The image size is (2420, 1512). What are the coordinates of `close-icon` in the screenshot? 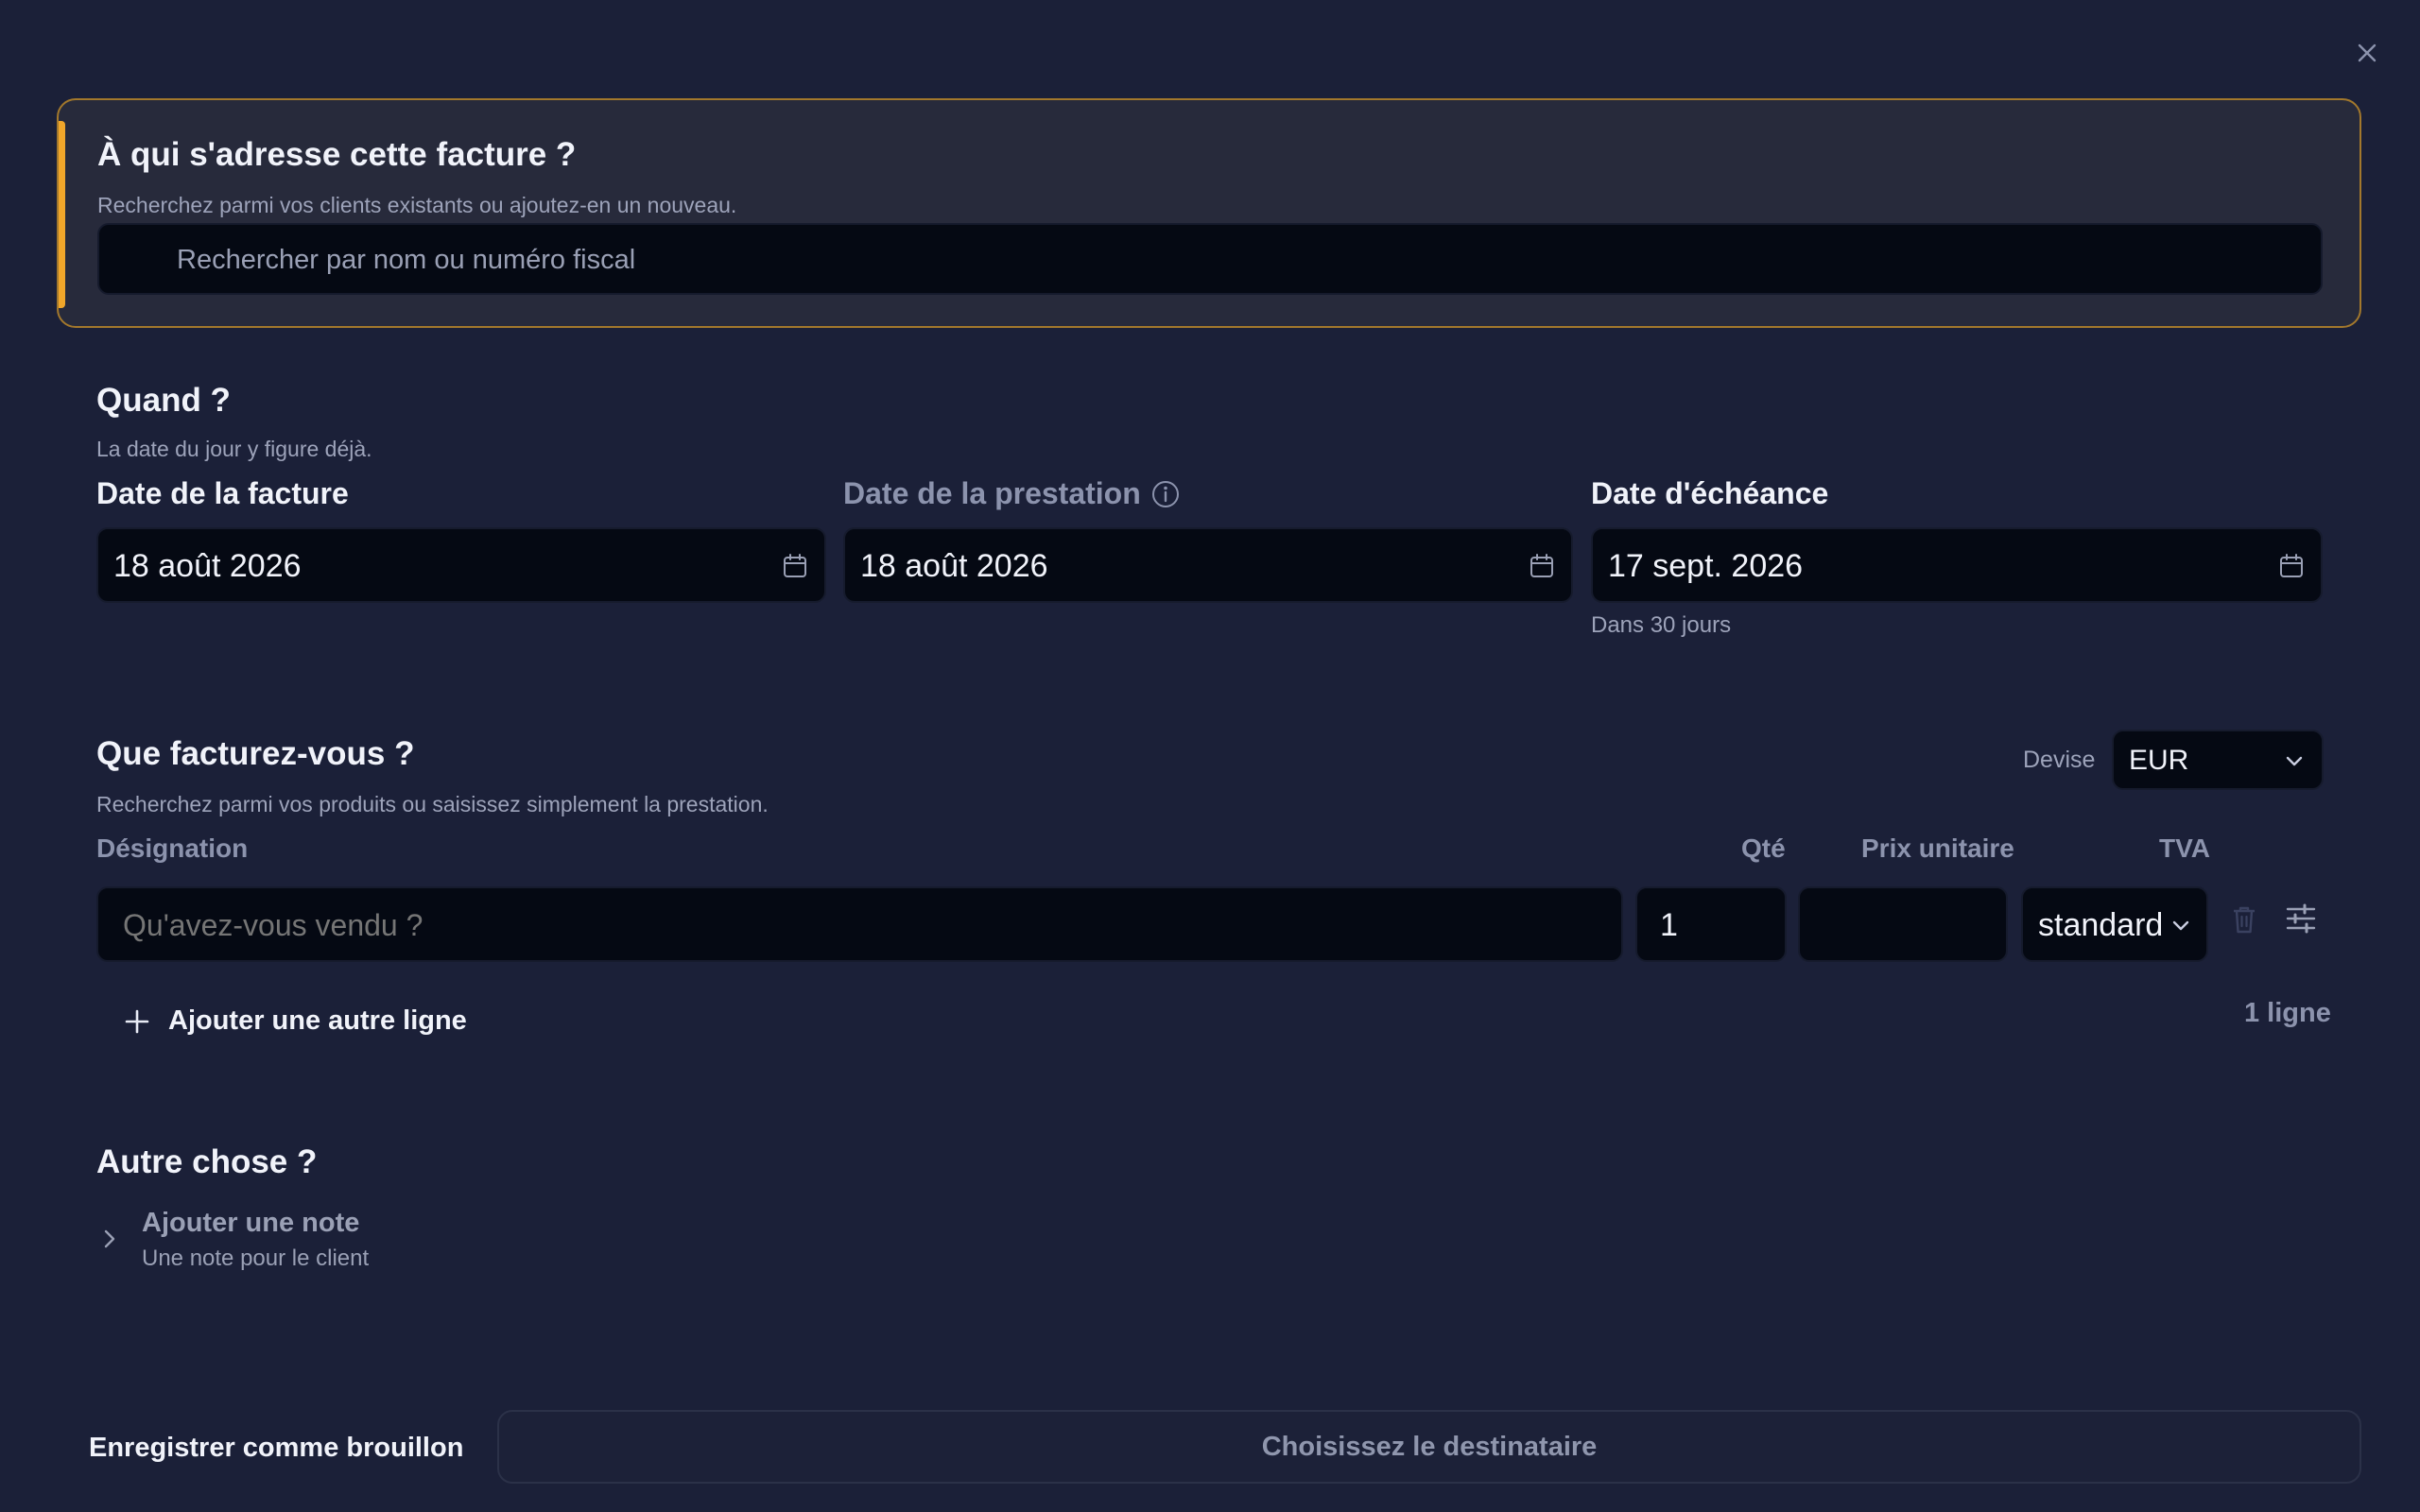 It's located at (2367, 52).